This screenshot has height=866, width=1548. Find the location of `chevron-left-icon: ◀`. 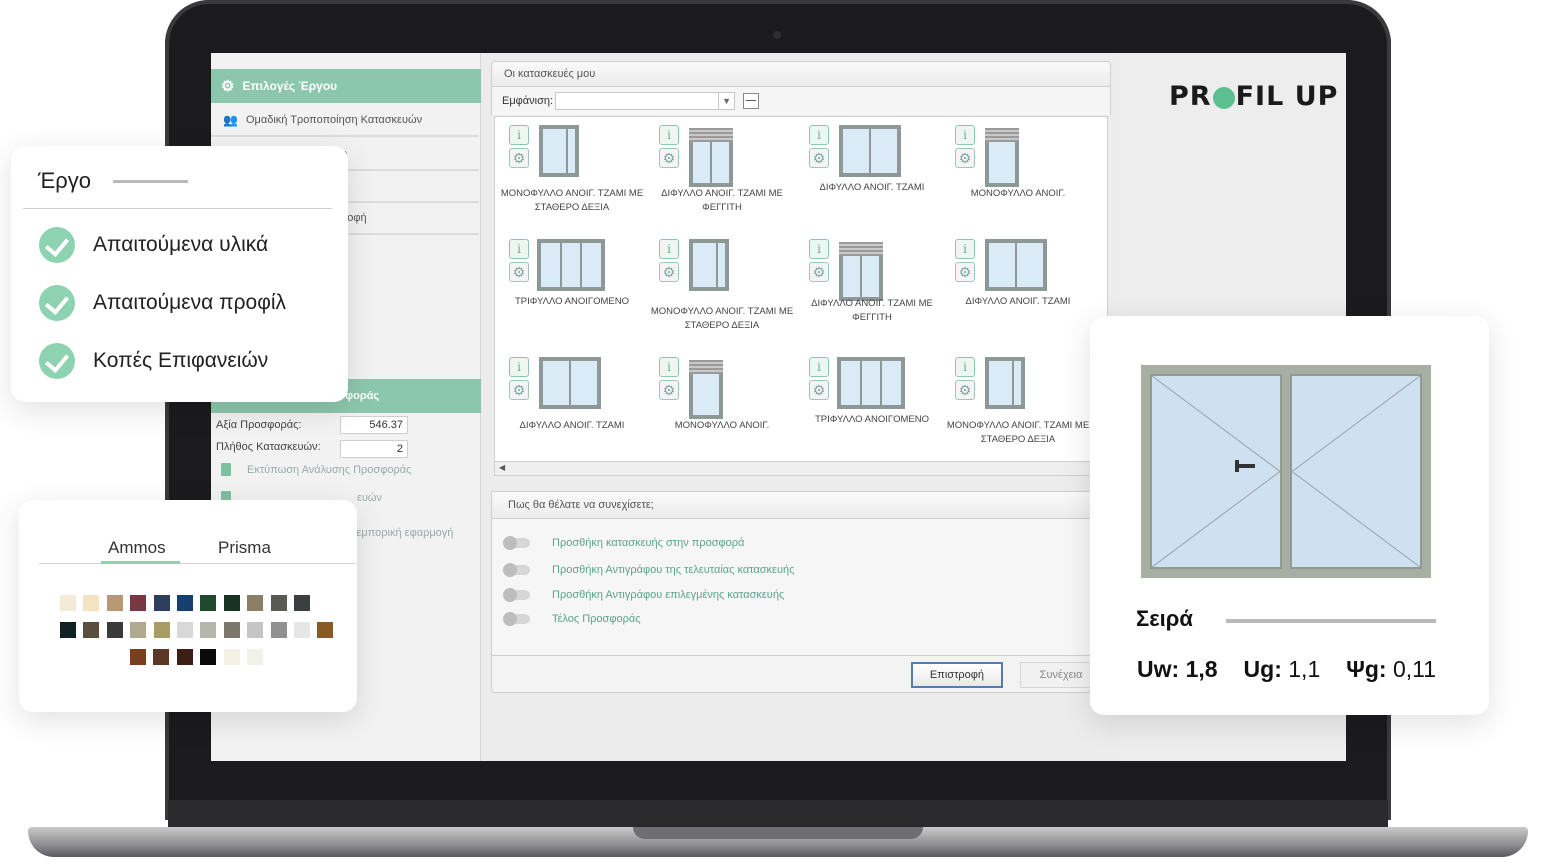

chevron-left-icon: ◀ is located at coordinates (502, 467).